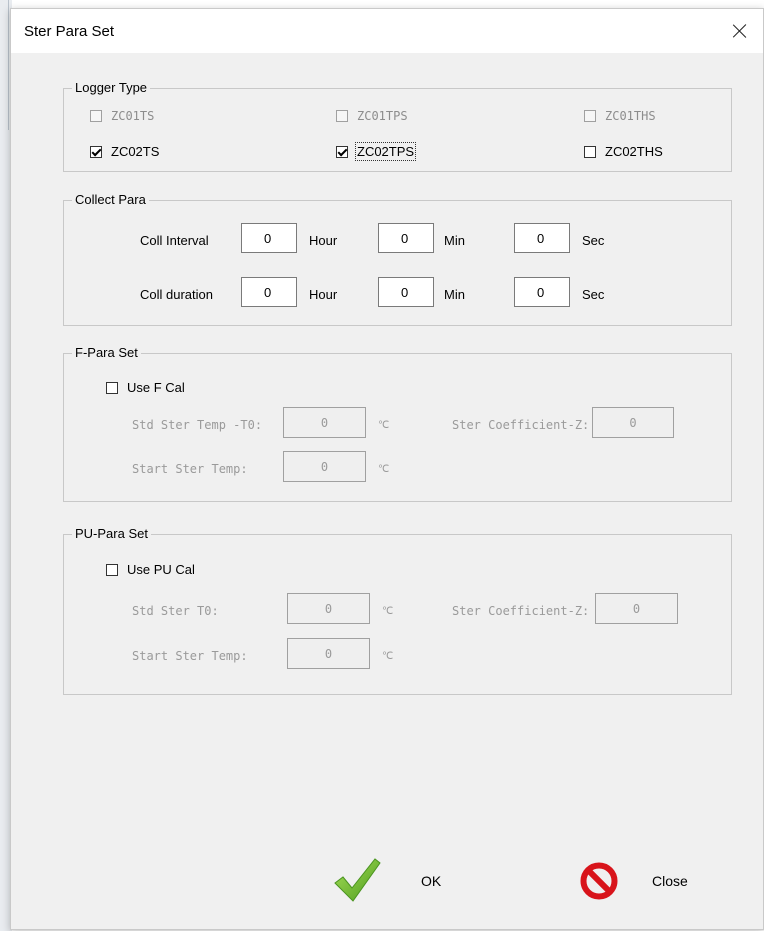 This screenshot has height=931, width=764. What do you see at coordinates (133, 116) in the screenshot?
I see `checkbox-label: ZC01TS` at bounding box center [133, 116].